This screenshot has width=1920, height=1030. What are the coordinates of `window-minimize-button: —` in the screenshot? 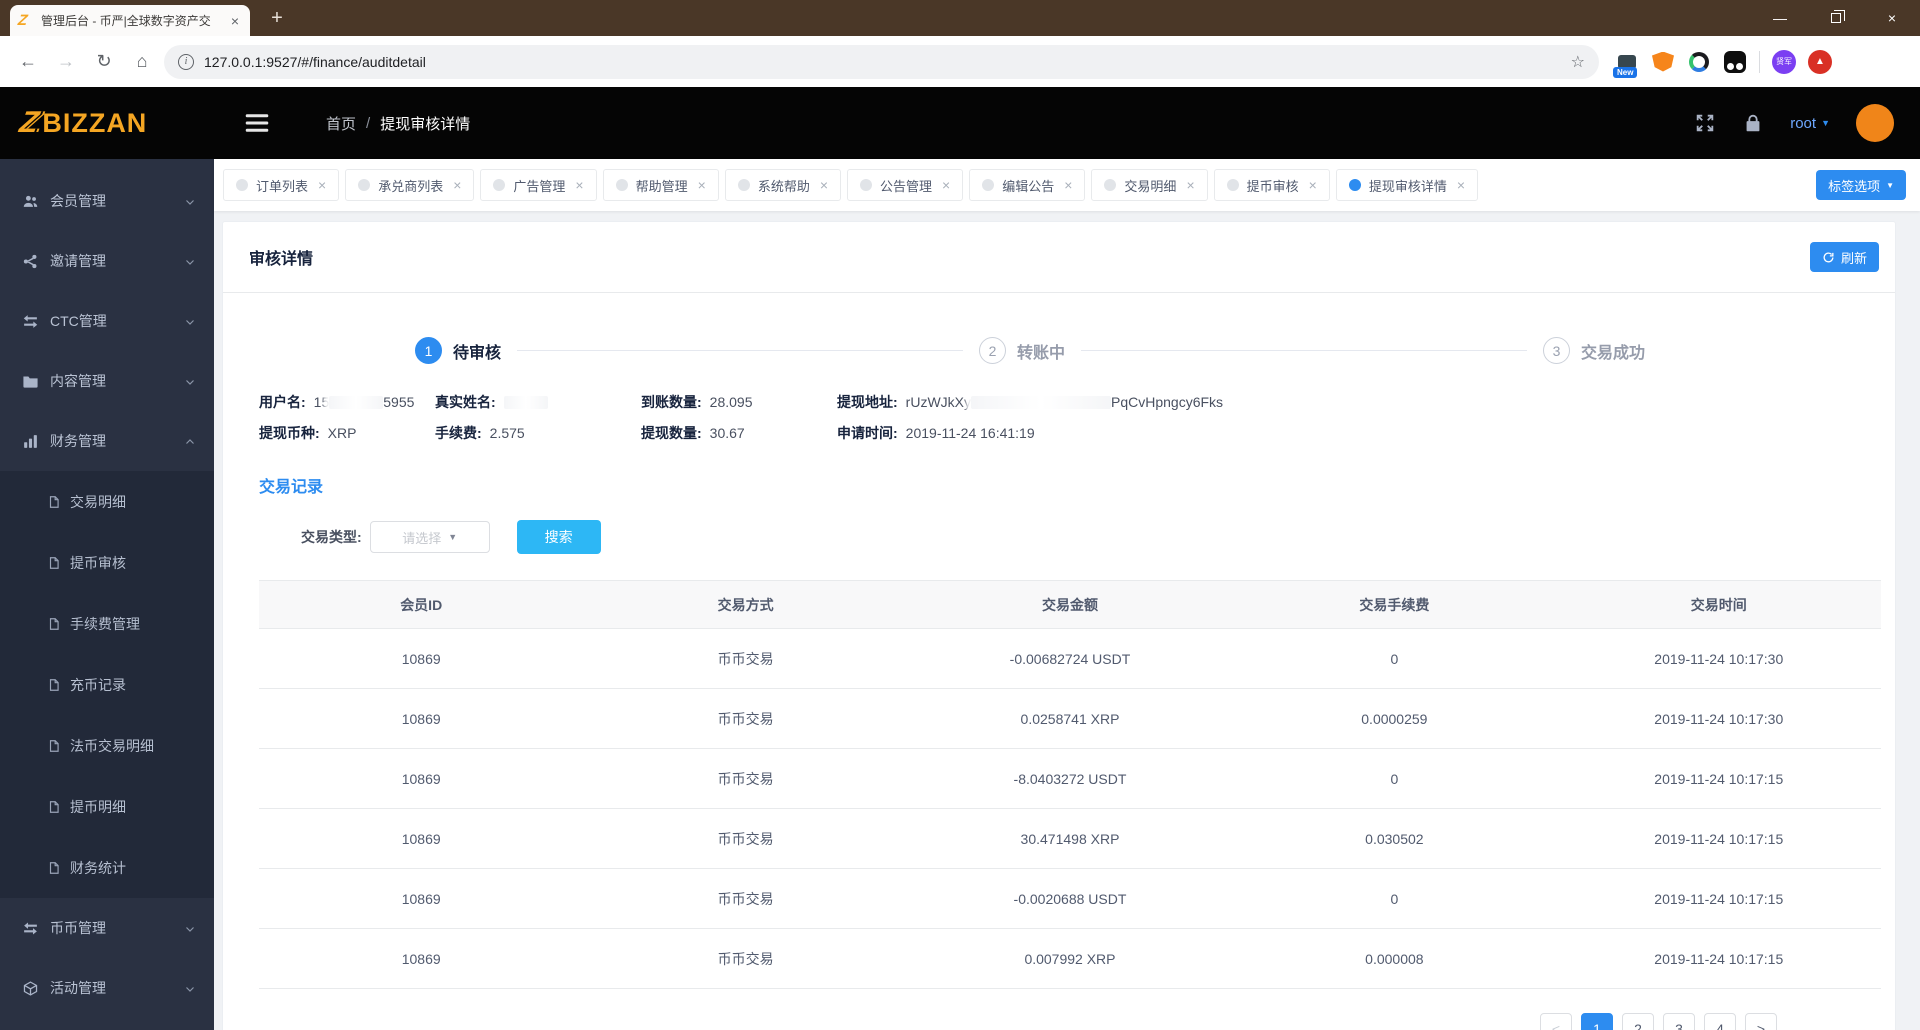 It's located at (1780, 18).